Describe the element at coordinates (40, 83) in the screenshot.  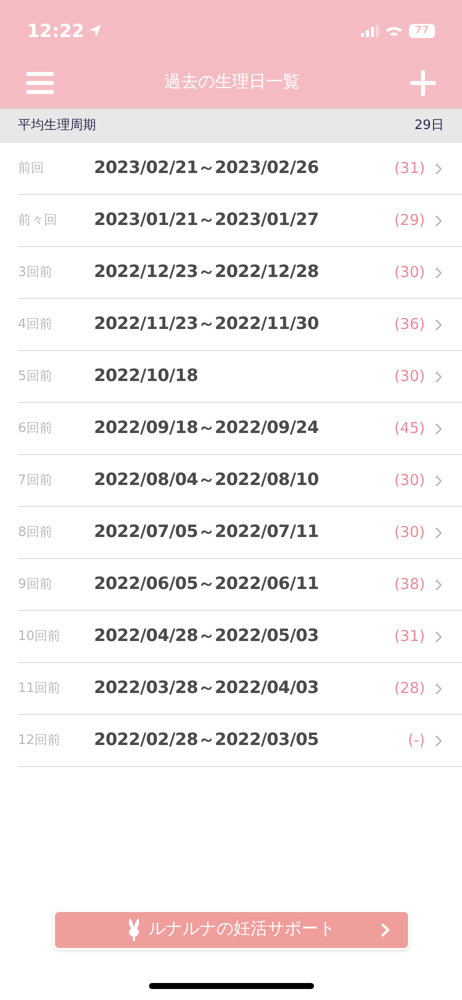
I see `menu-icon` at that location.